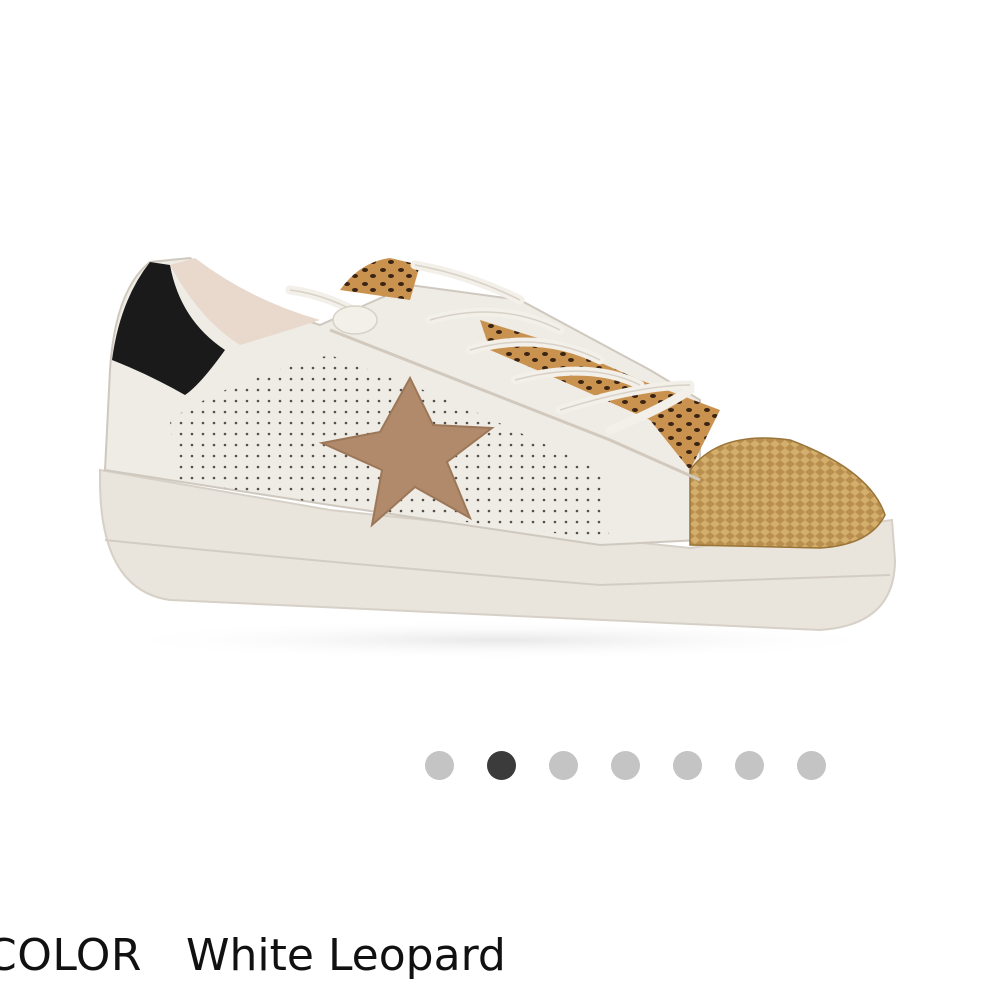 This screenshot has height=1000, width=1000. I want to click on toe-cap, so click(787, 493).